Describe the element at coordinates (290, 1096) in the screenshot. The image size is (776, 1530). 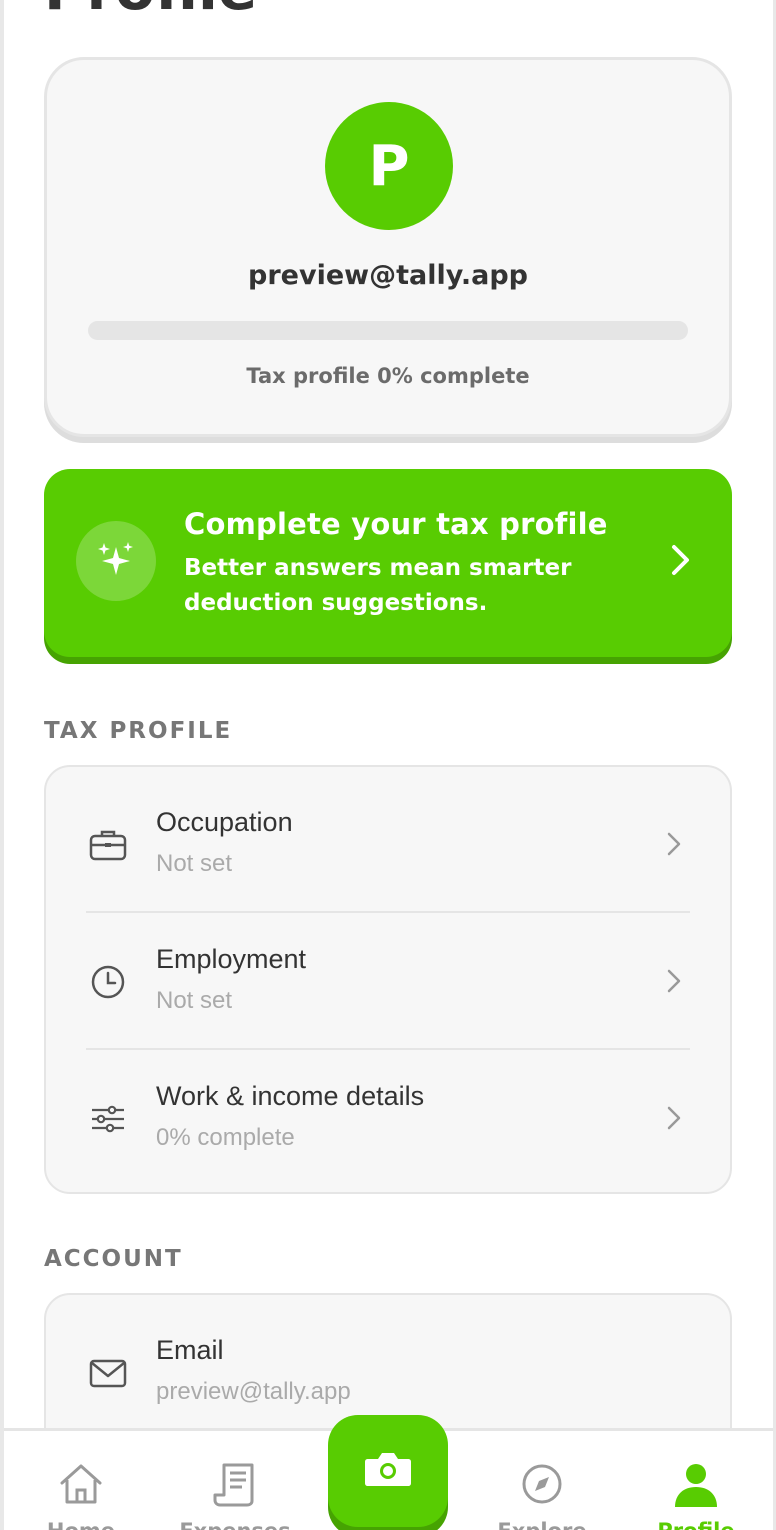
I see `list-item-label: Work & income details` at that location.